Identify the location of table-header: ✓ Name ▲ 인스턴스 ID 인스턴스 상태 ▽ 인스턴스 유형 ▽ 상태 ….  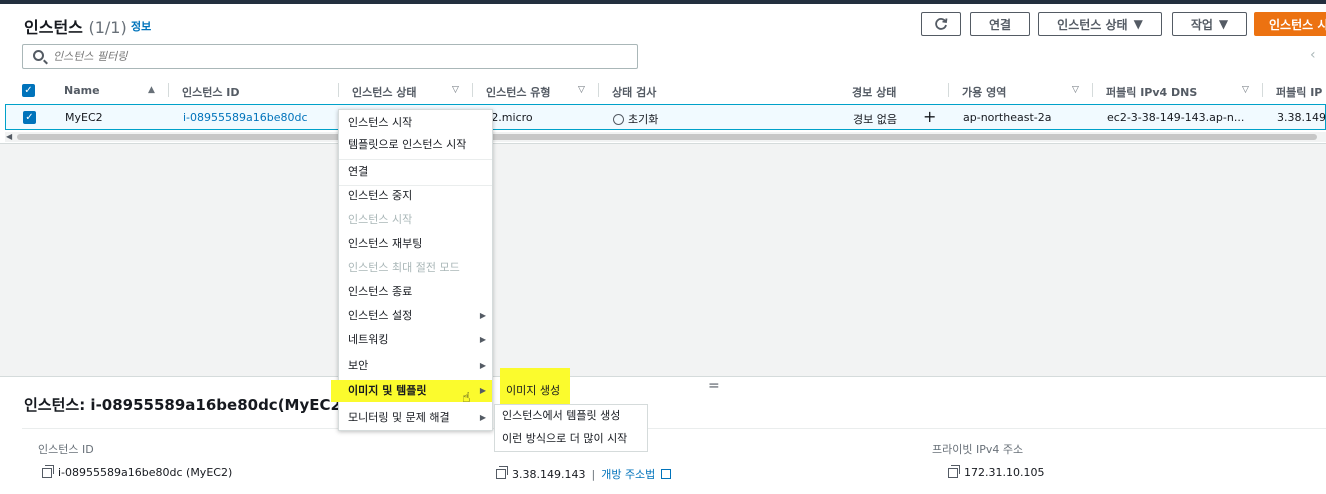
(663, 91).